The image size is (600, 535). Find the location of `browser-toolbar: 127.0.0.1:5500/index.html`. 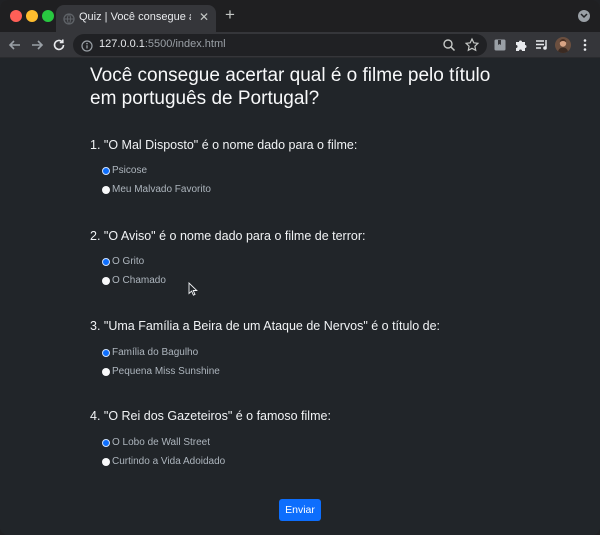

browser-toolbar: 127.0.0.1:5500/index.html is located at coordinates (300, 45).